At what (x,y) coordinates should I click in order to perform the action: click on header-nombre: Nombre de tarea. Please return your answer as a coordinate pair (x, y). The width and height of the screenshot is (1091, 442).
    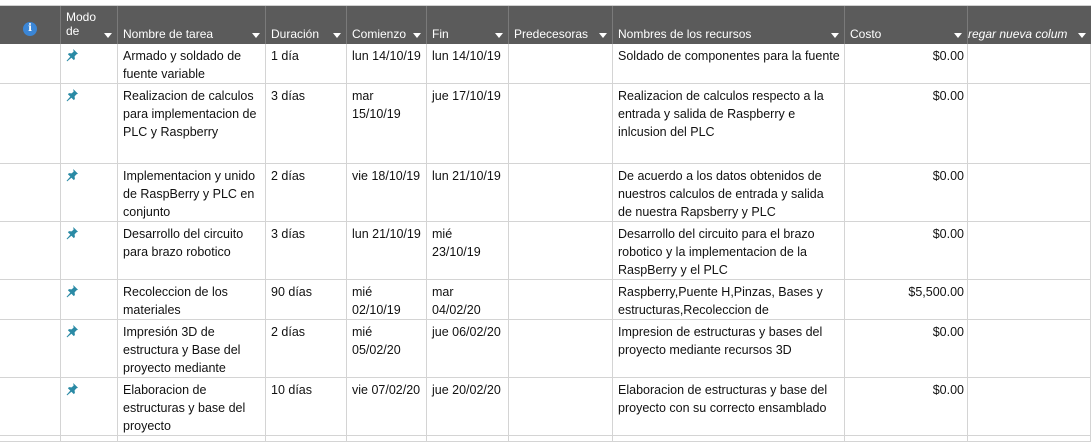
    Looking at the image, I should click on (192, 25).